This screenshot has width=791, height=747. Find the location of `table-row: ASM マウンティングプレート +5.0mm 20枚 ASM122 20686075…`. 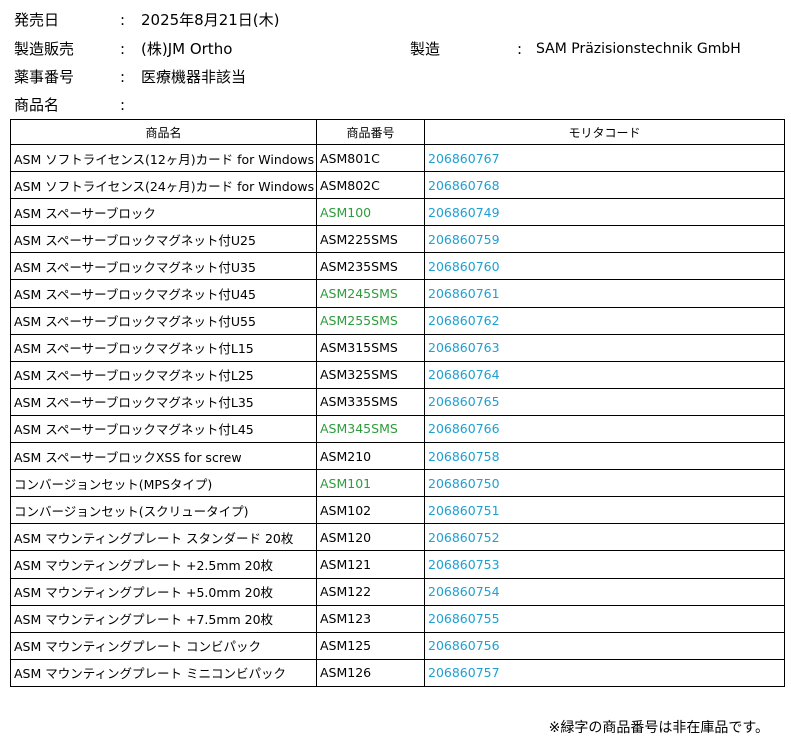

table-row: ASM マウンティングプレート +5.0mm 20枚 ASM122 20686075… is located at coordinates (397, 591).